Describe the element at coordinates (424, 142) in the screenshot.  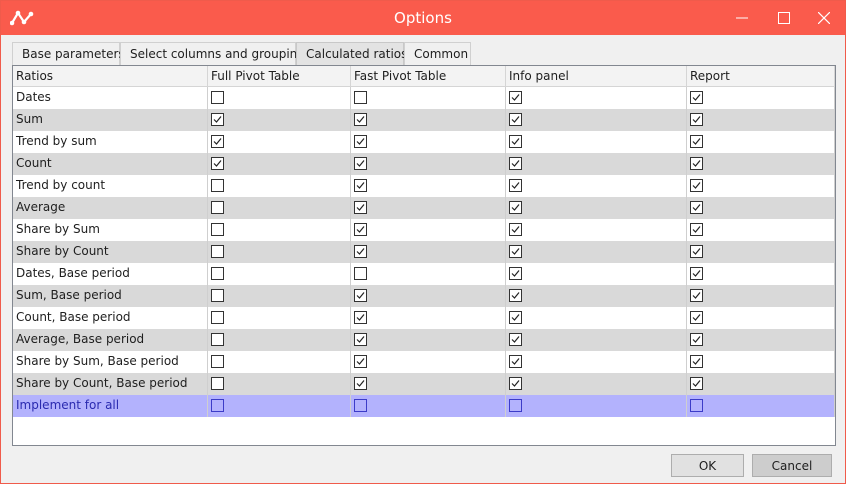
I see `table-row: Trend by sum` at that location.